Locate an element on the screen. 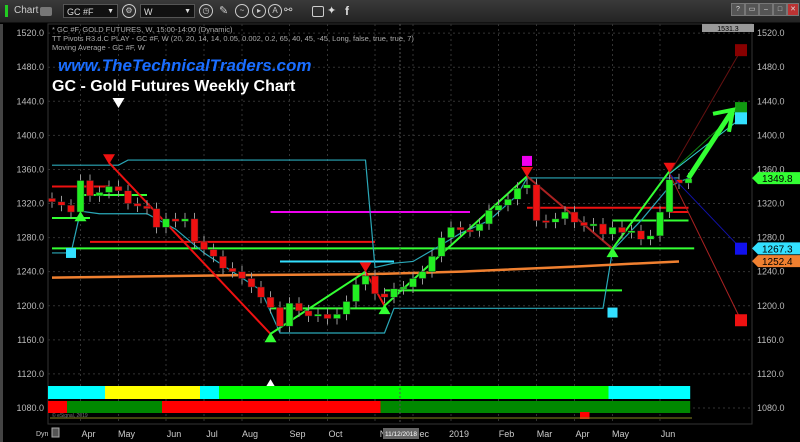 The image size is (800, 442). chevron-down-icon: ▼ is located at coordinates (110, 11).